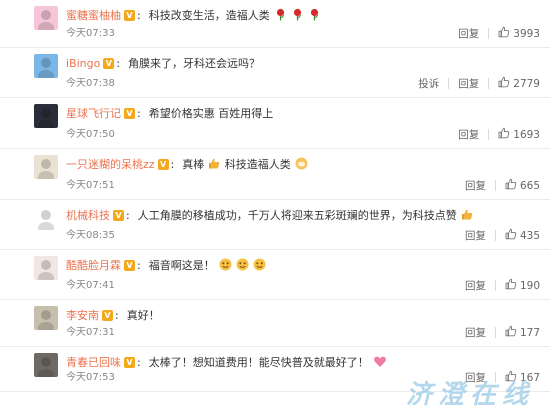 This screenshot has height=411, width=550. What do you see at coordinates (90, 185) in the screenshot?
I see `comment-time: 今天07:51` at bounding box center [90, 185].